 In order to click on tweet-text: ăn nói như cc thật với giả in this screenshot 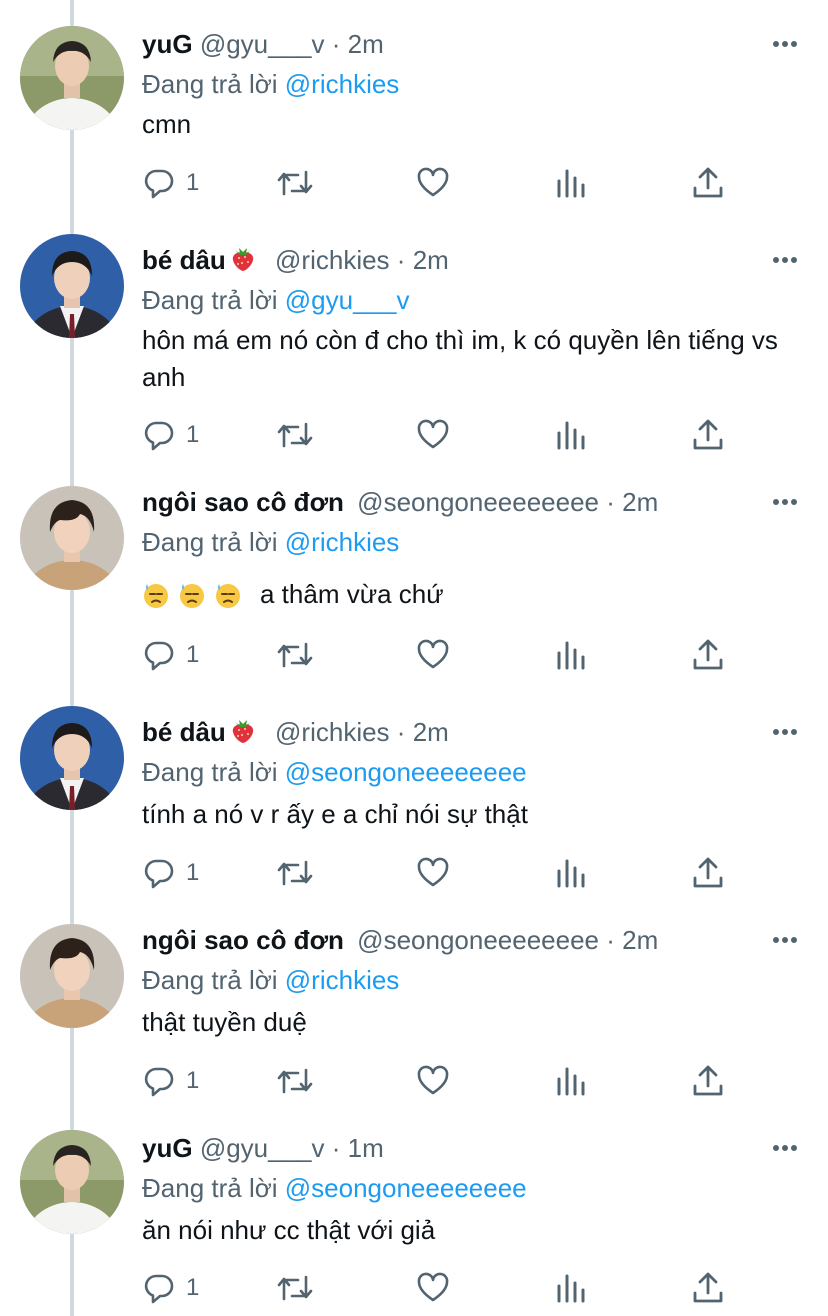, I will do `click(289, 1230)`.